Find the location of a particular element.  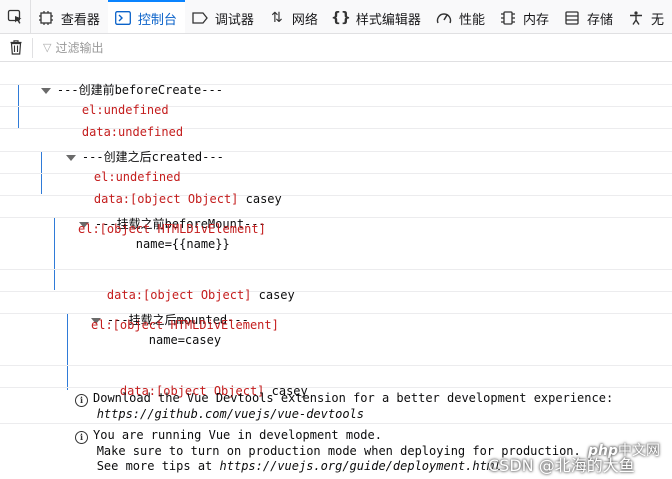

tab-storage: 存储 is located at coordinates (589, 16).